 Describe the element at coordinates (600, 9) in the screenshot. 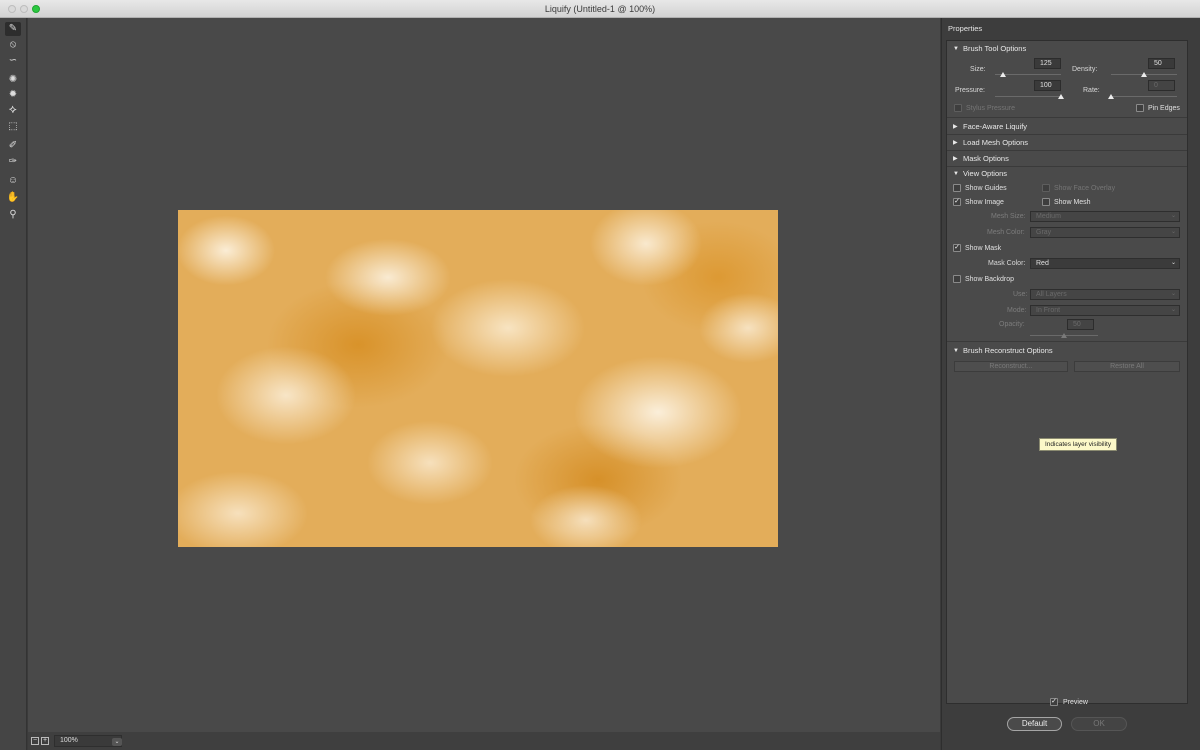

I see `window-title: Liquify (Untitled-1 @ 100%)` at that location.